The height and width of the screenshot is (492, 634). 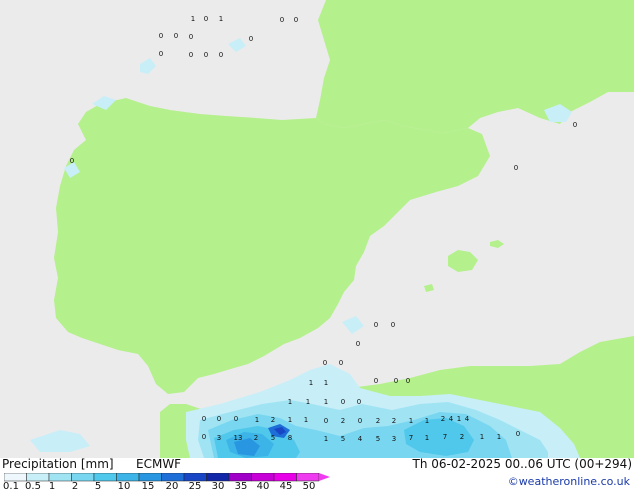 What do you see at coordinates (98, 486) in the screenshot?
I see `legend-tick-label: 5` at bounding box center [98, 486].